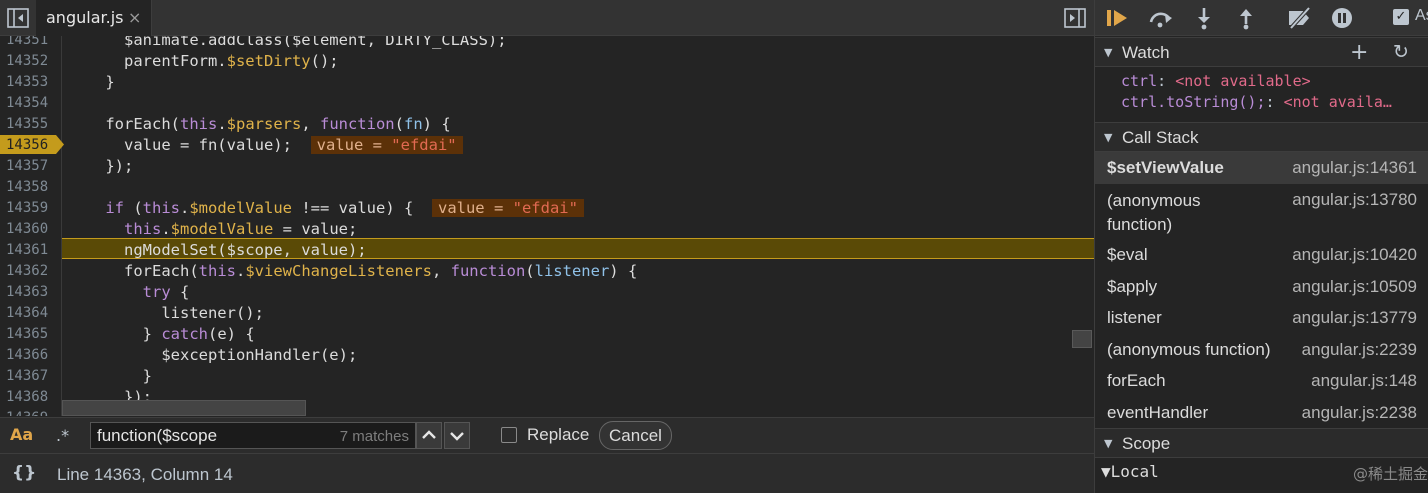 This screenshot has width=1428, height=493. I want to click on code-line: forEach(this.$parsers, function(fn) {, so click(259, 124).